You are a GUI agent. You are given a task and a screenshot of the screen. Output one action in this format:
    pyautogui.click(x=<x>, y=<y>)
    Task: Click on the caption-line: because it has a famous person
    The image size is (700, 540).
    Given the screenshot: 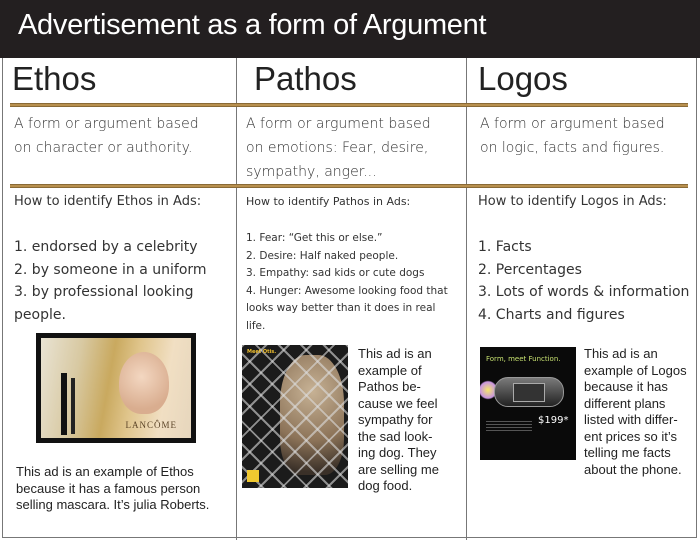 What is the action you would take?
    pyautogui.click(x=108, y=488)
    